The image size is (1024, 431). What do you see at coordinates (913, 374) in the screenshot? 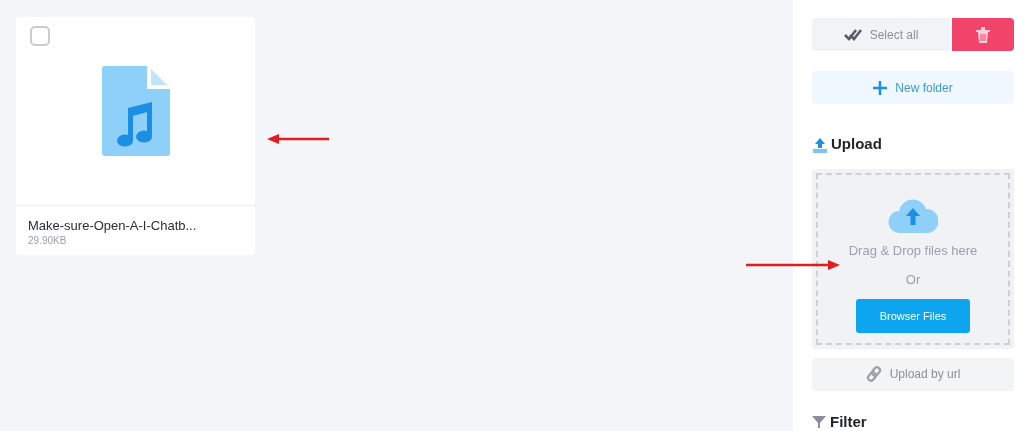
I see `upload-url-button: Upload by url` at bounding box center [913, 374].